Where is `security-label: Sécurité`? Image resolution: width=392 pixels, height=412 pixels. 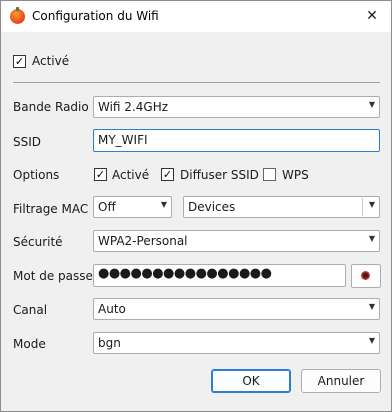 security-label: Sécurité is located at coordinates (38, 242).